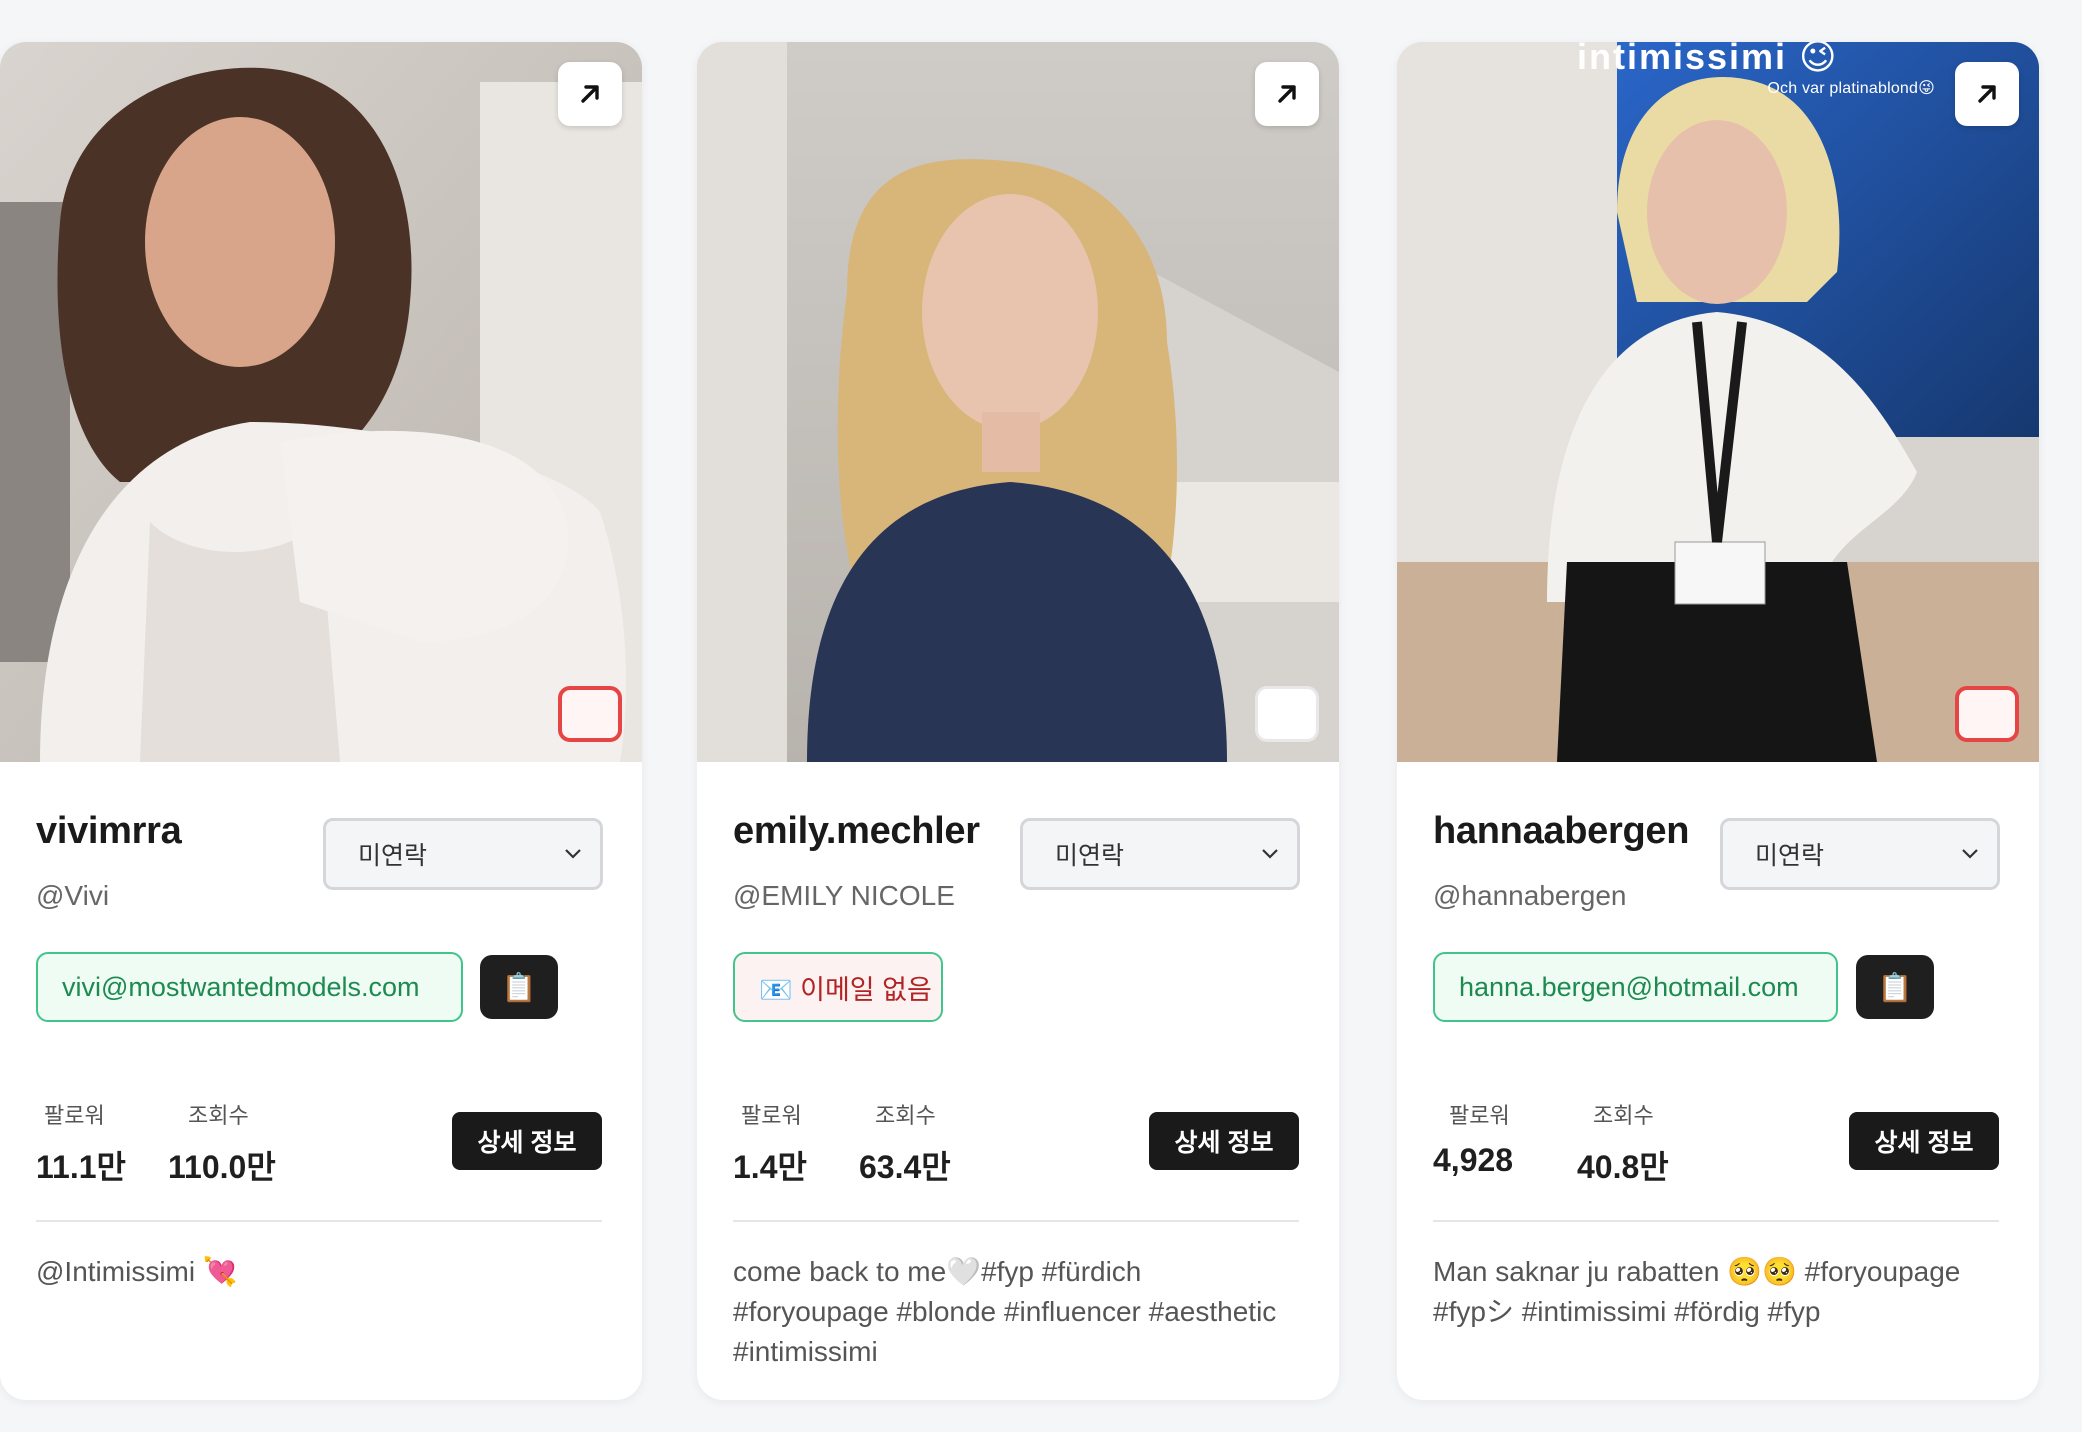  What do you see at coordinates (109, 831) in the screenshot?
I see `creator-name: vivimrra` at bounding box center [109, 831].